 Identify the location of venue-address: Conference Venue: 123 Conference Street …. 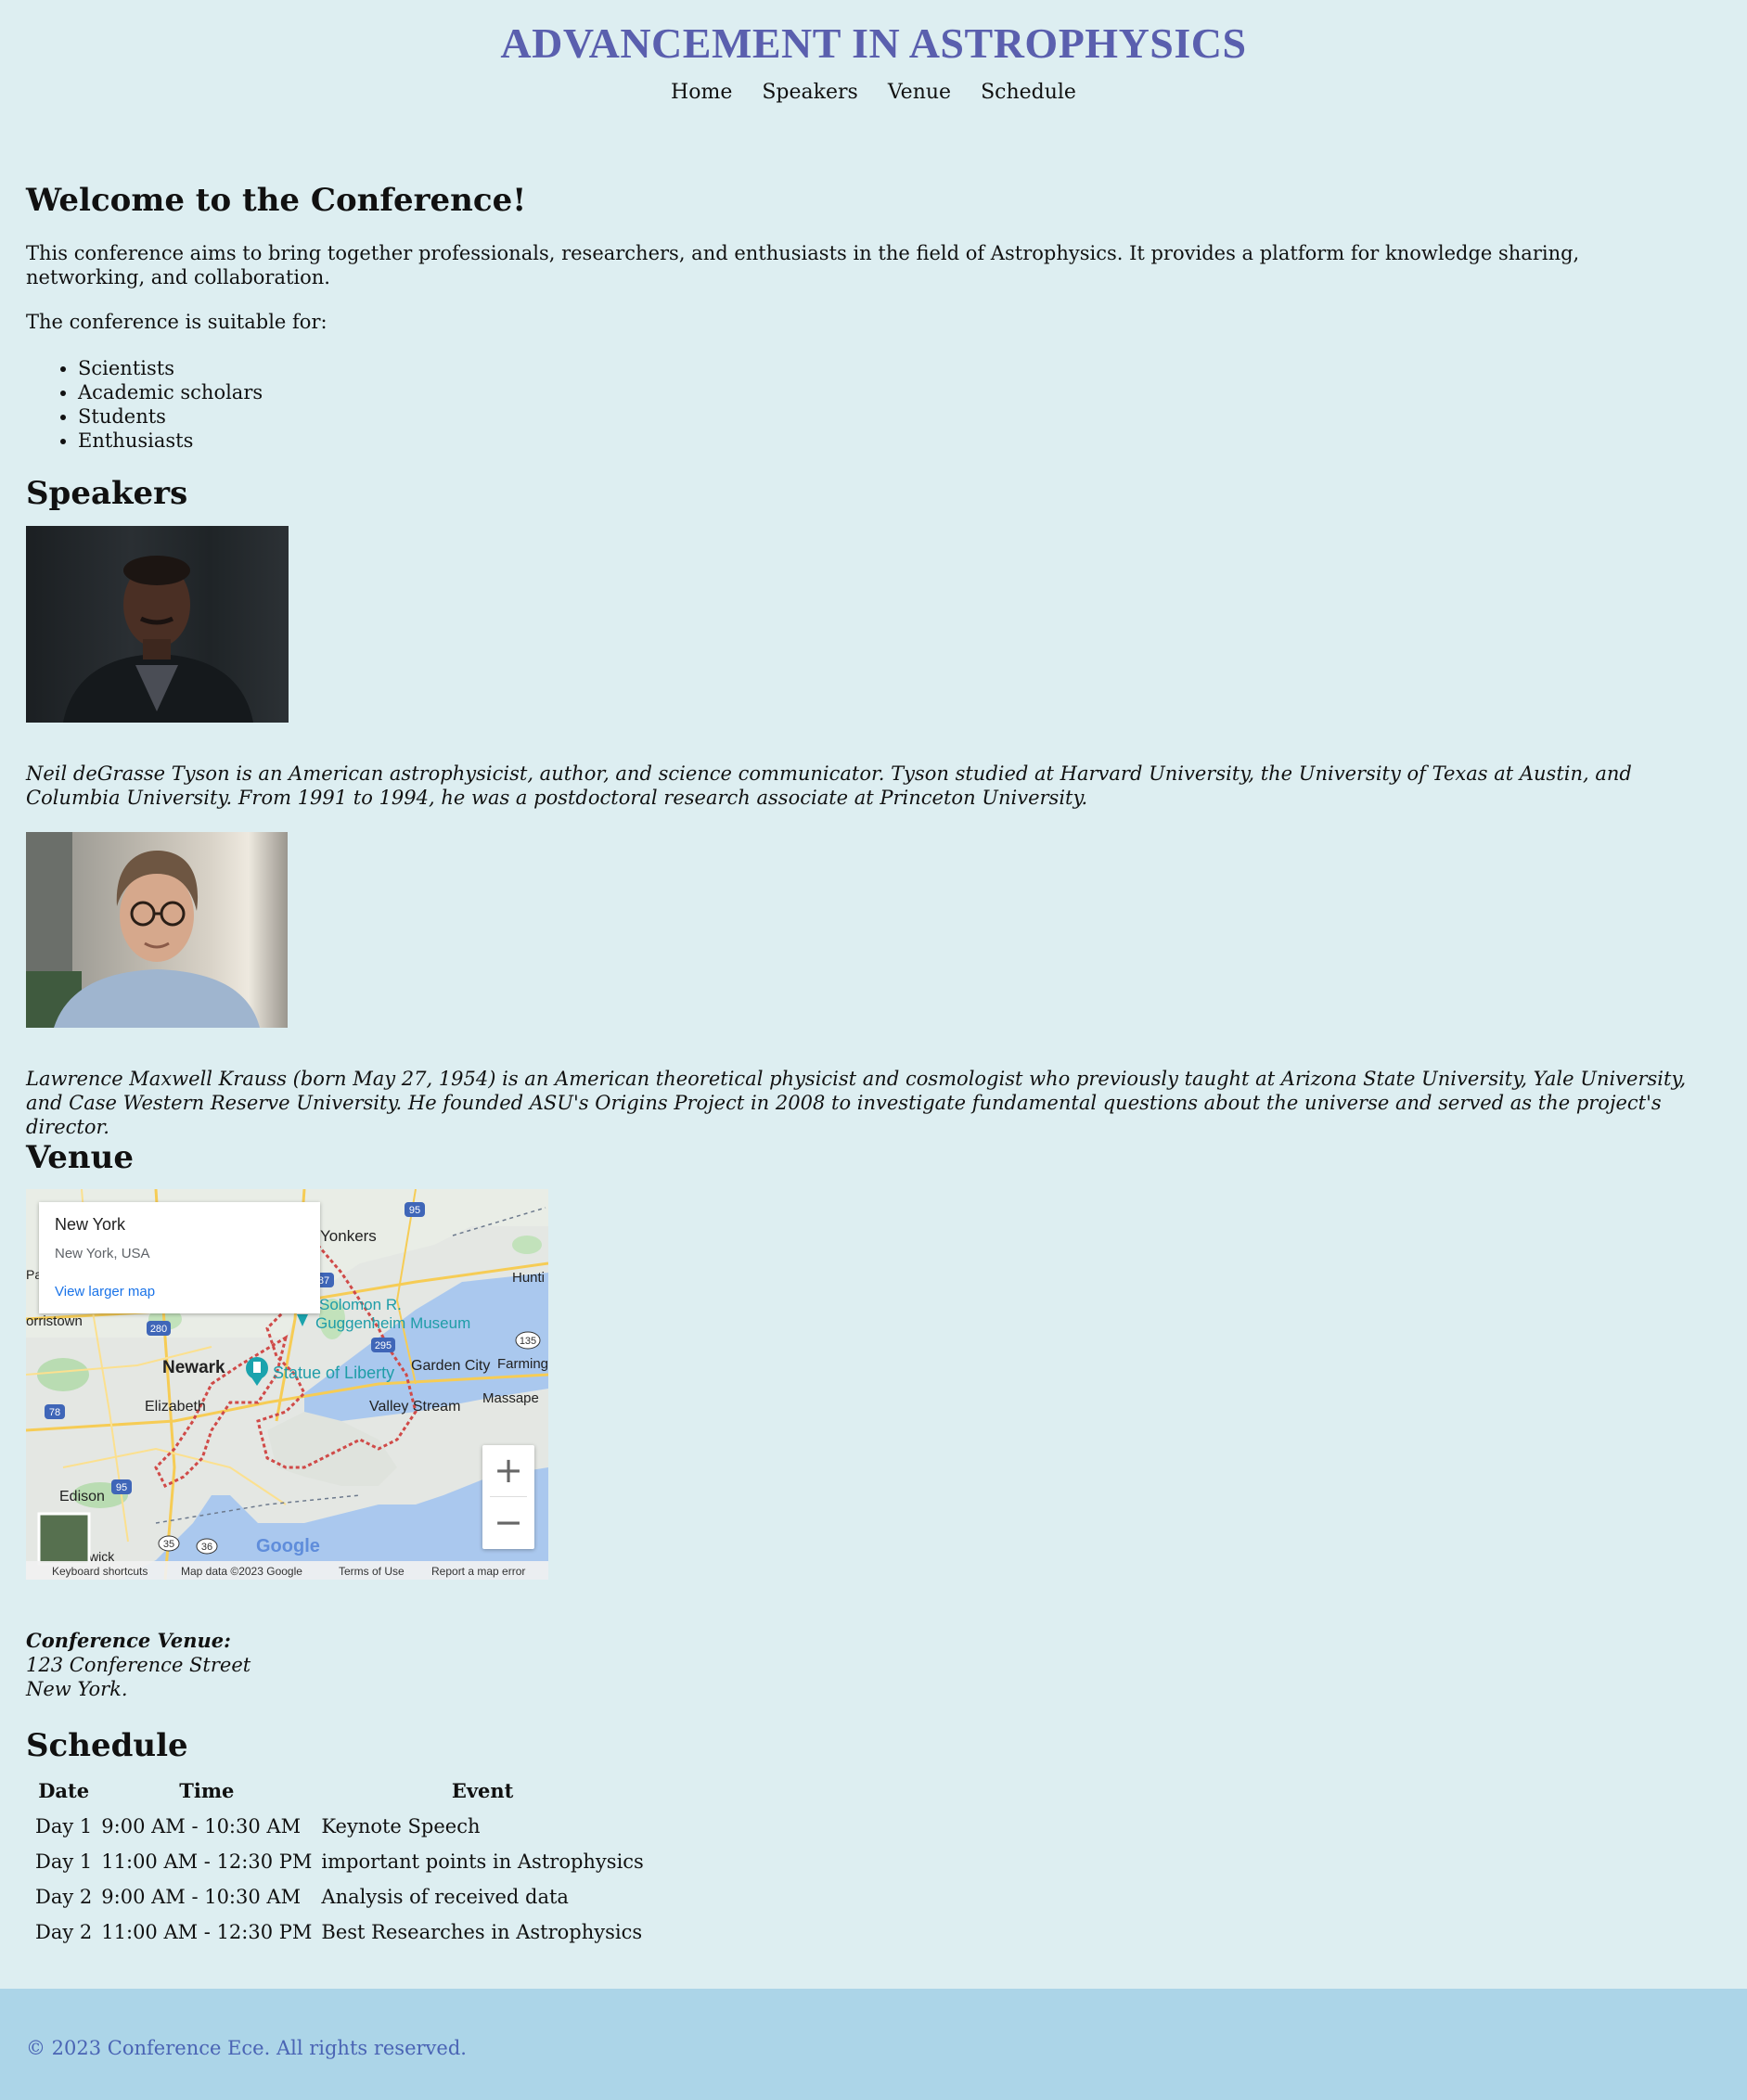
(138, 1665).